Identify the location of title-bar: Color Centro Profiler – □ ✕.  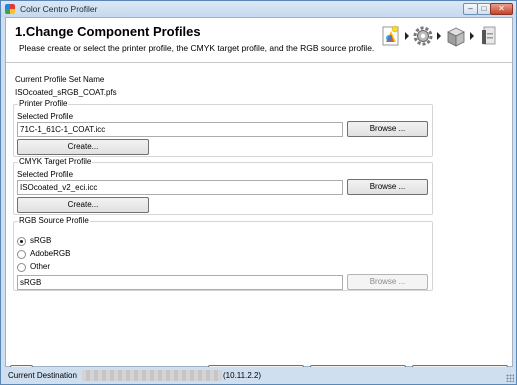
(258, 9).